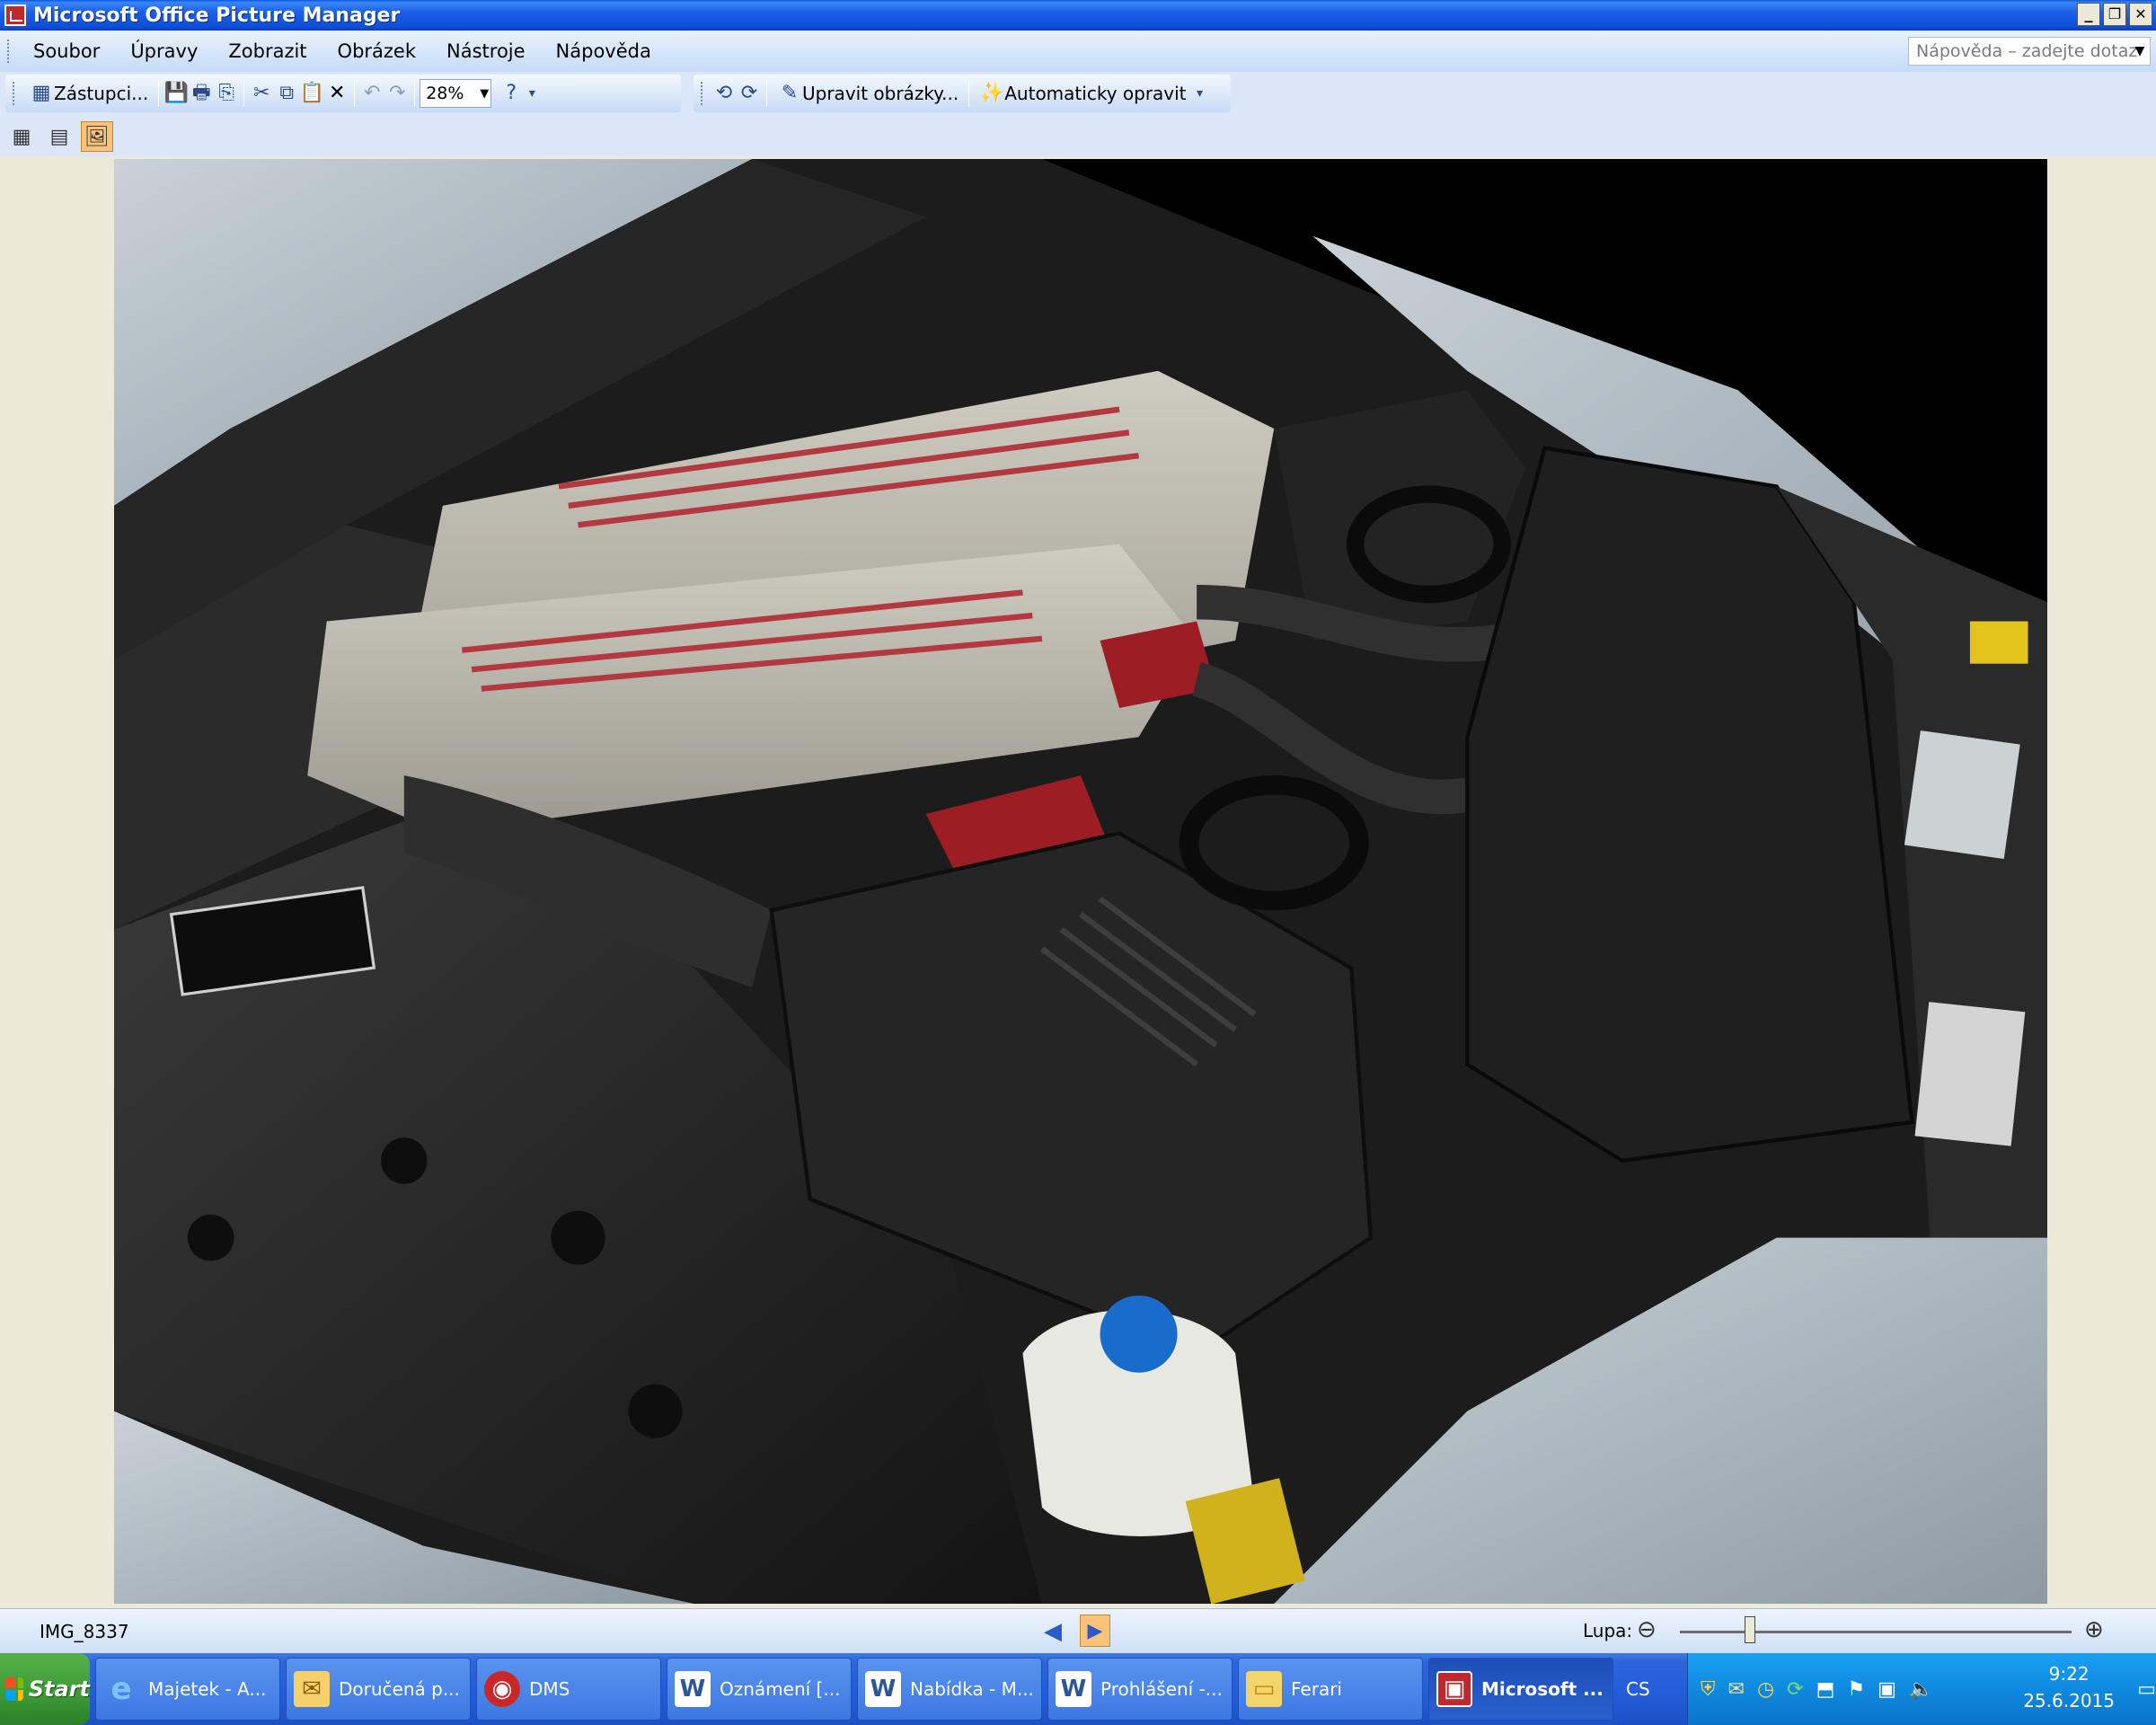  What do you see at coordinates (268, 51) in the screenshot?
I see `menu-zobrazit: Zobrazit` at bounding box center [268, 51].